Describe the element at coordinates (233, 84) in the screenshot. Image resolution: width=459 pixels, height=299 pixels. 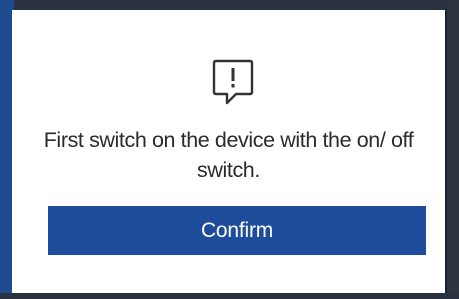
I see `speech-bubble-exclamation-icon` at that location.